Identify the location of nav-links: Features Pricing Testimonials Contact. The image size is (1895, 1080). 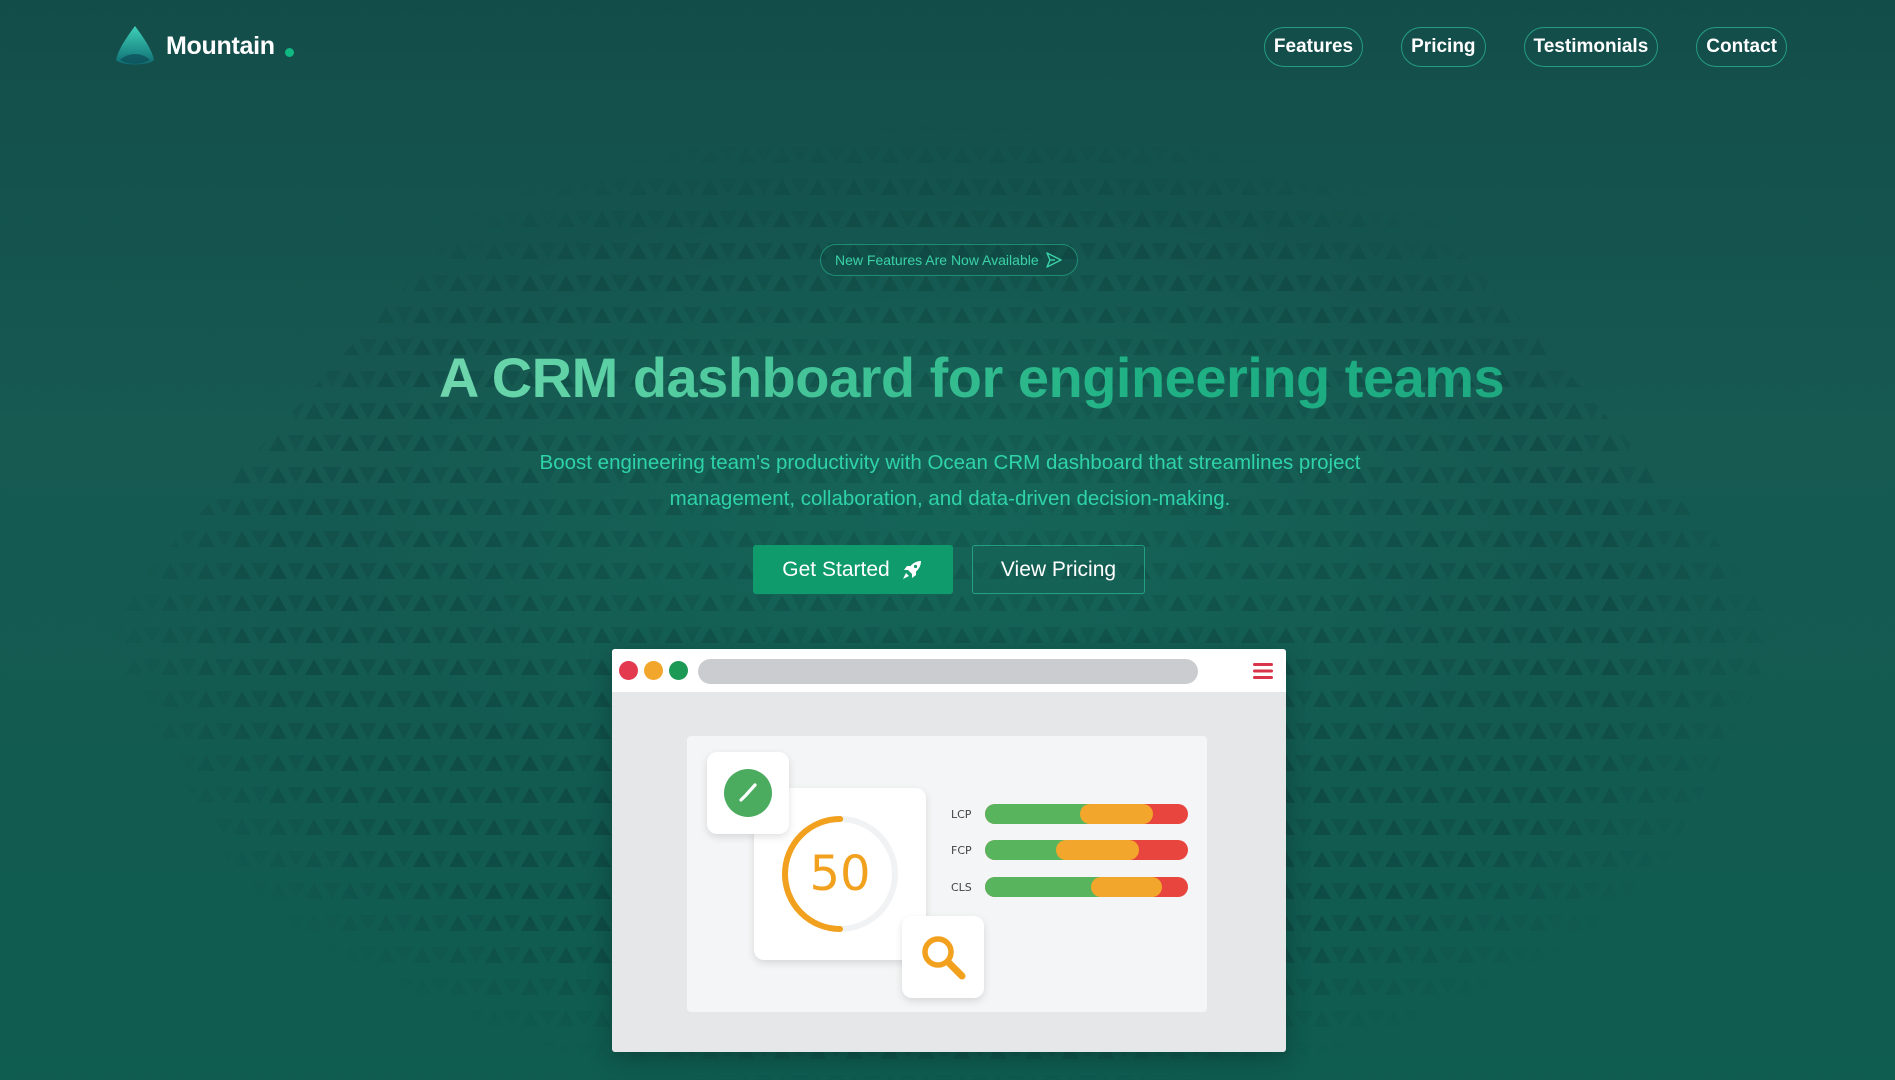
(1525, 47).